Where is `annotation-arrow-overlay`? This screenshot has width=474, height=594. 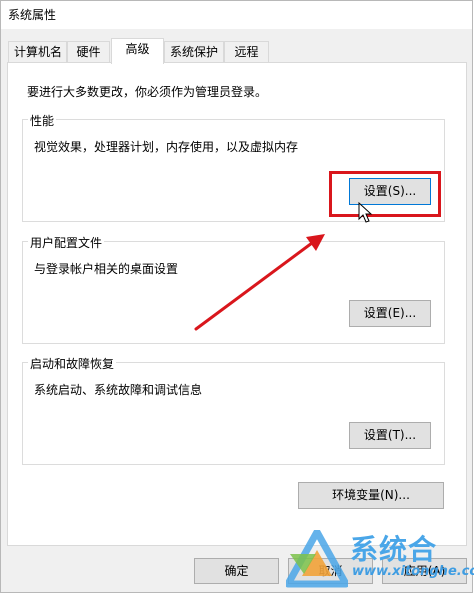 annotation-arrow-overlay is located at coordinates (283, 266).